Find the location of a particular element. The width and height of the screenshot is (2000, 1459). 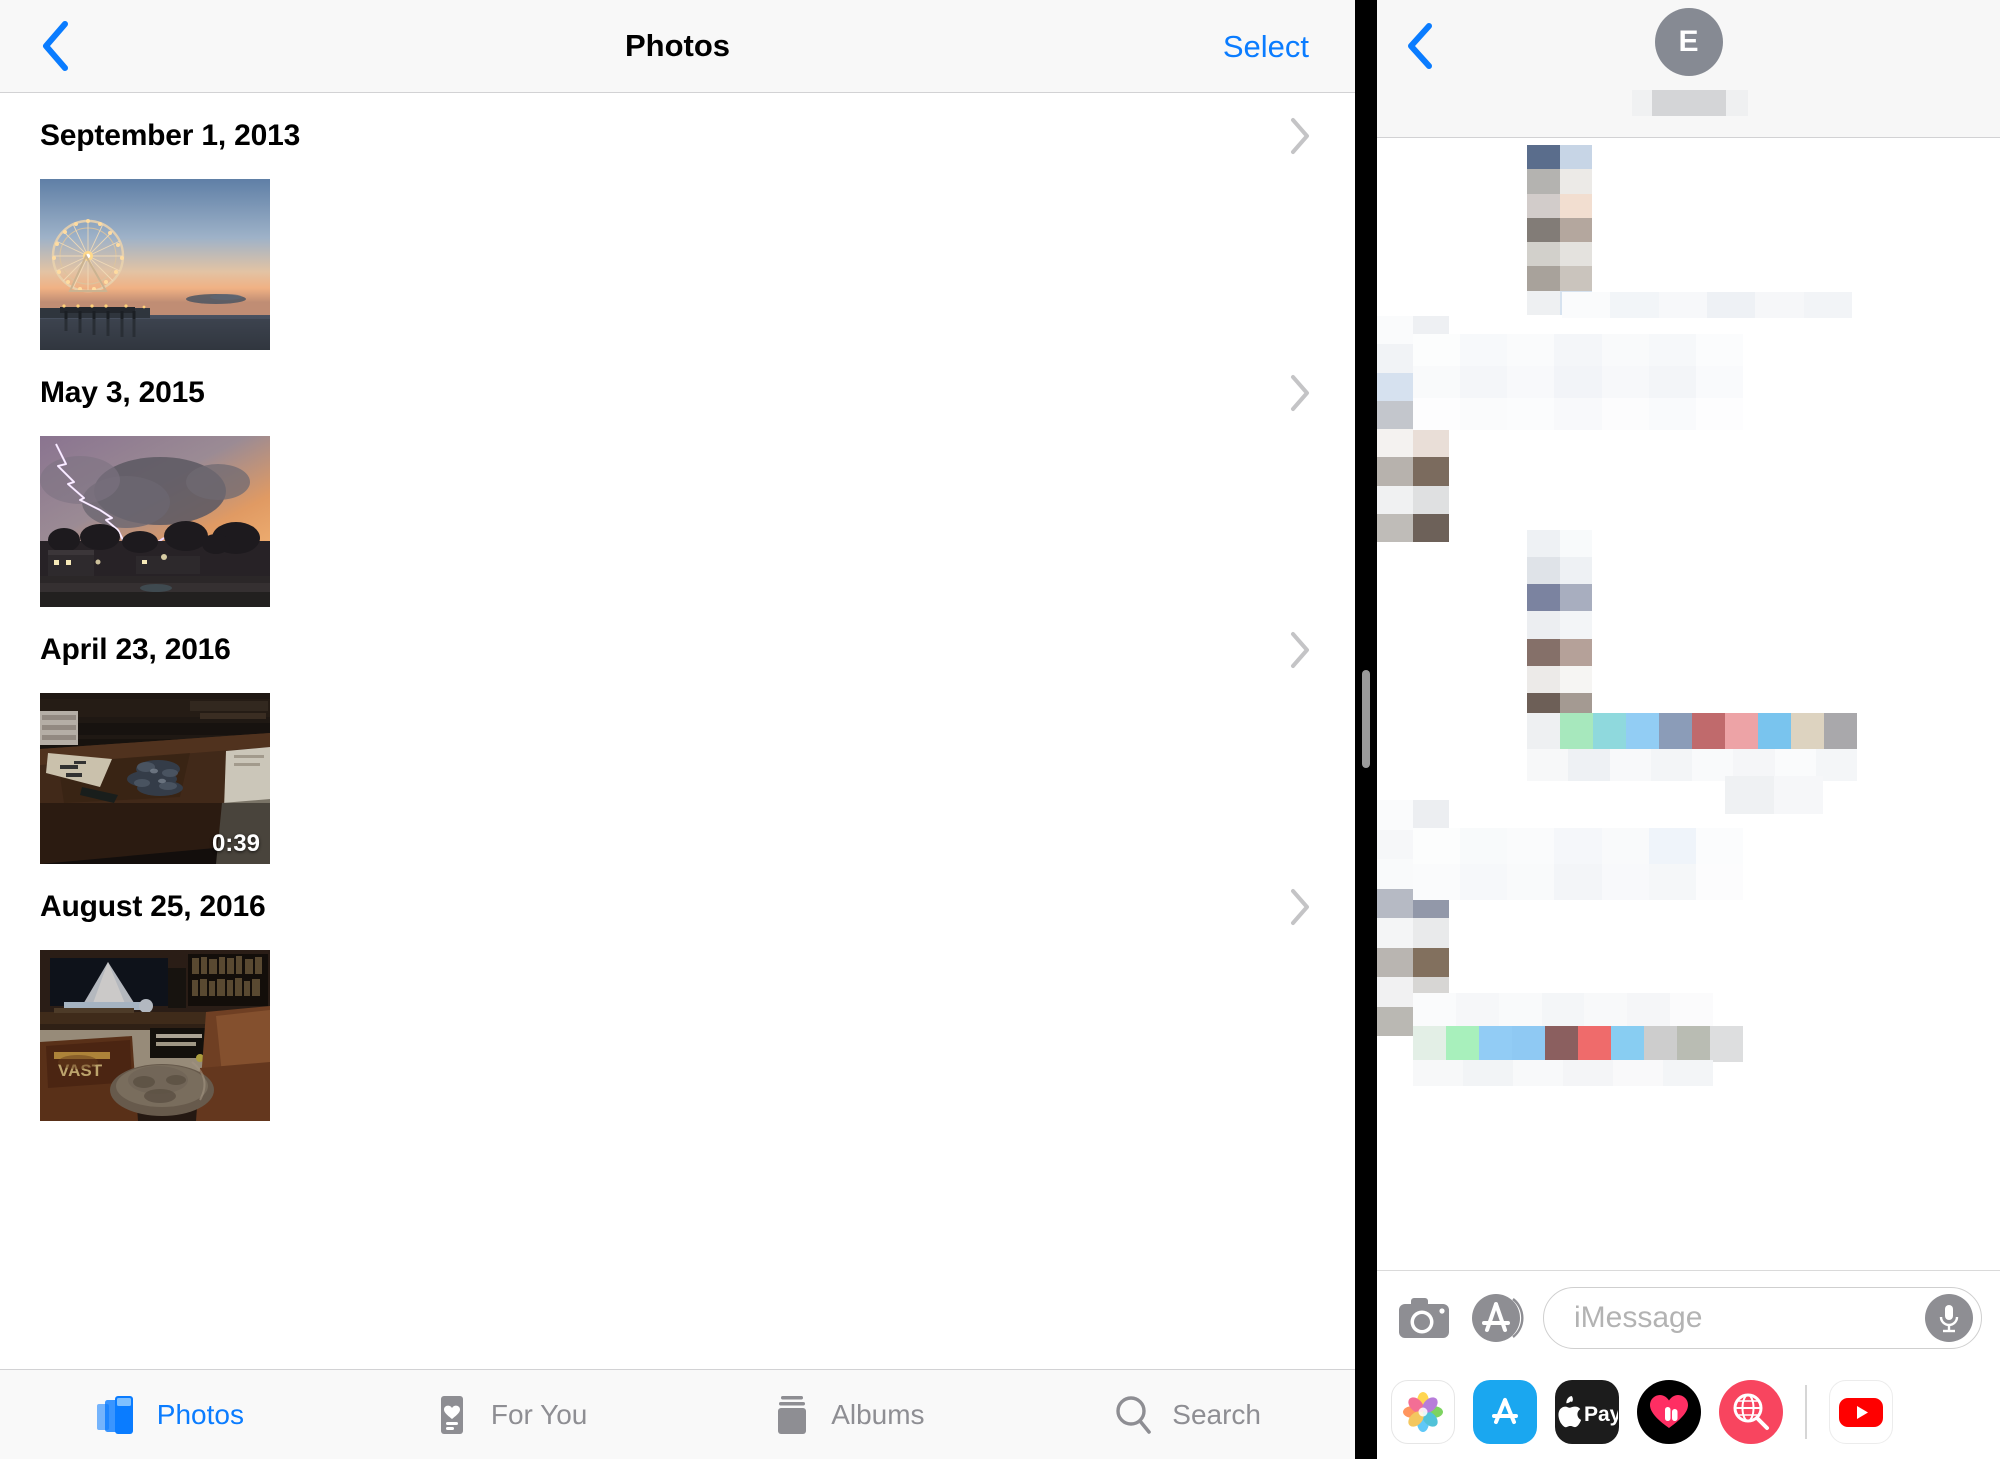

photo-thumbnail: VAST is located at coordinates (155, 1035).